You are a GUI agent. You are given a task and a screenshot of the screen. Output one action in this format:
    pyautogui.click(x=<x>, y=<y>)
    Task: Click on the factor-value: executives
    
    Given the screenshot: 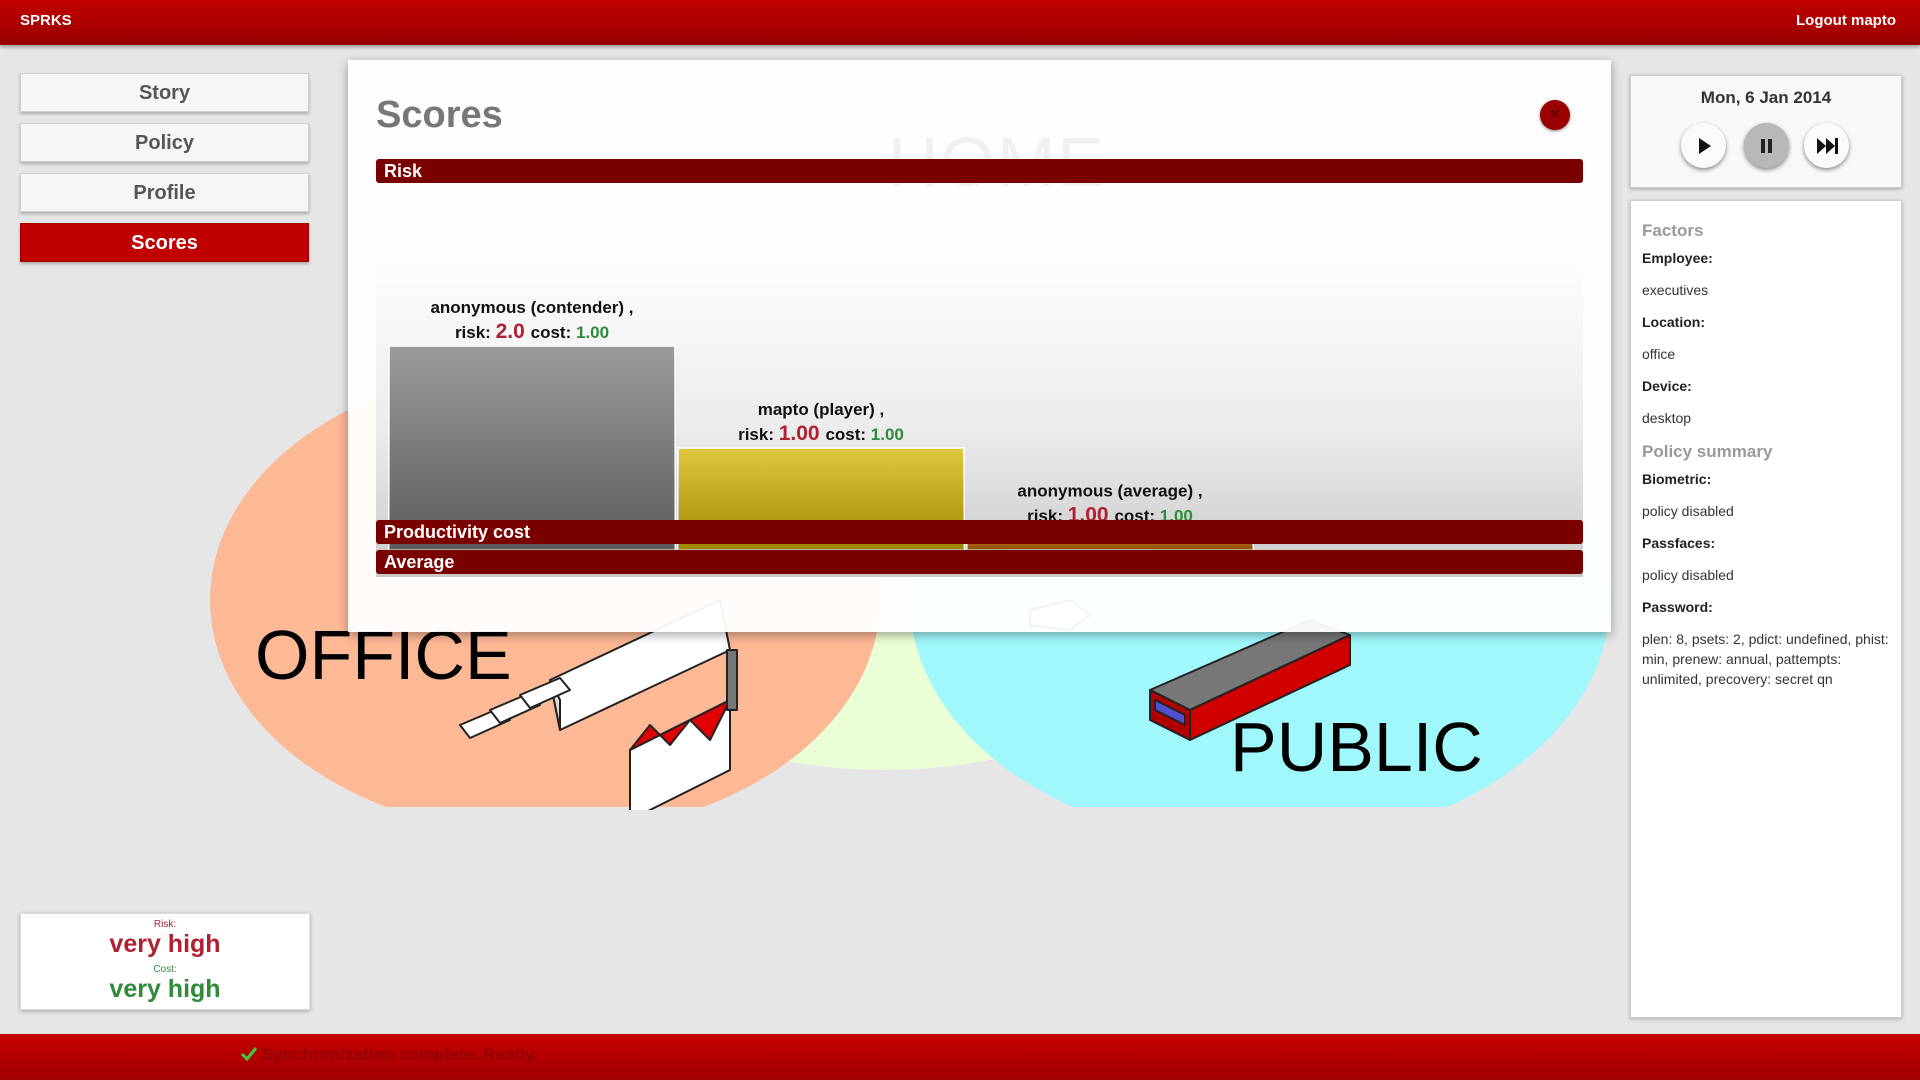 What is the action you would take?
    pyautogui.click(x=1675, y=290)
    